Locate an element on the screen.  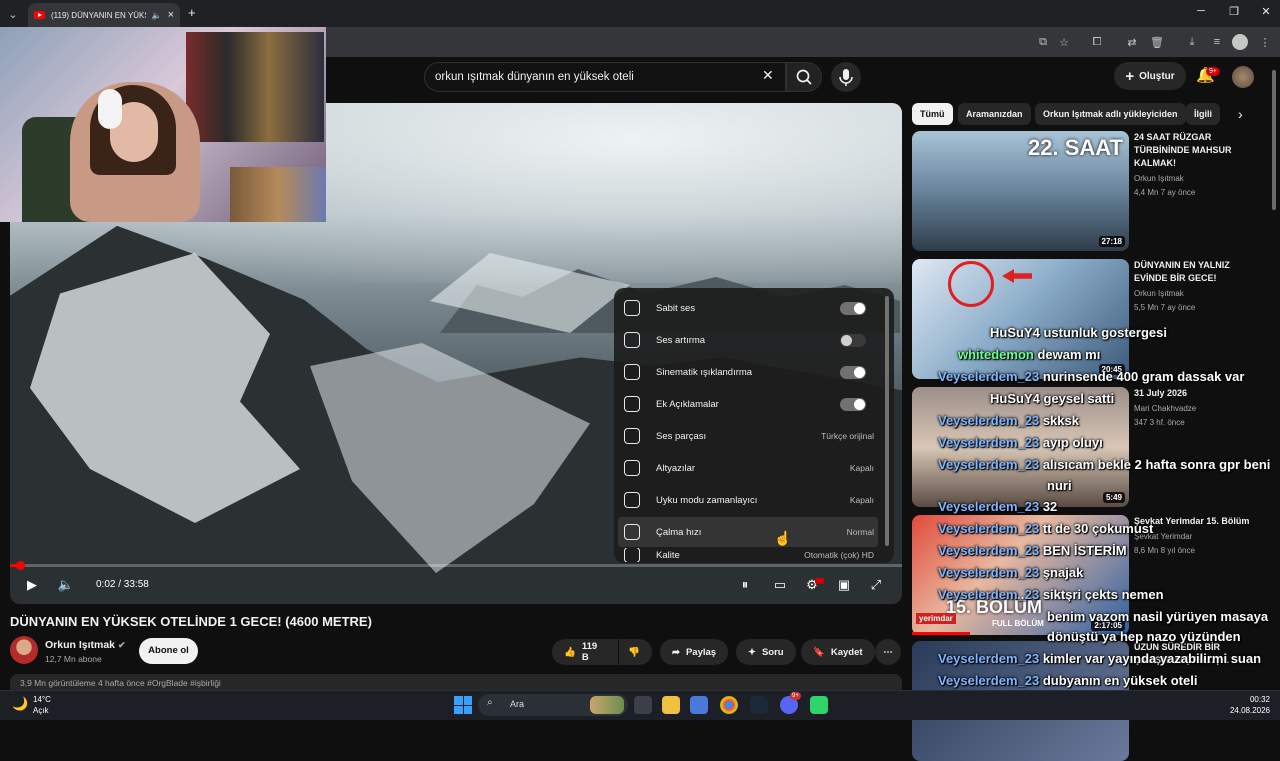
search-button is located at coordinates (804, 77).